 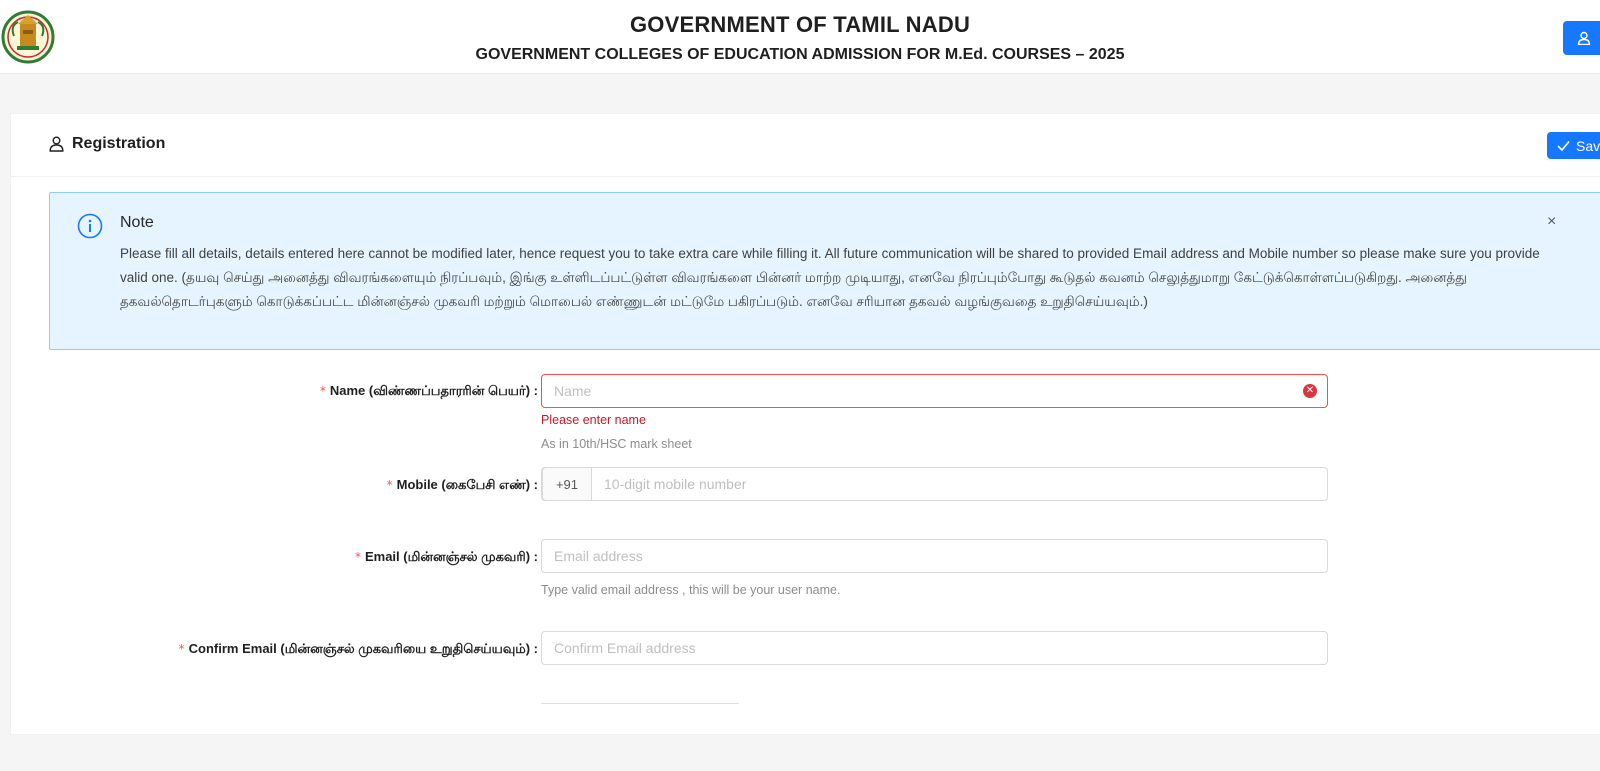 What do you see at coordinates (90, 226) in the screenshot?
I see `info-circle-icon` at bounding box center [90, 226].